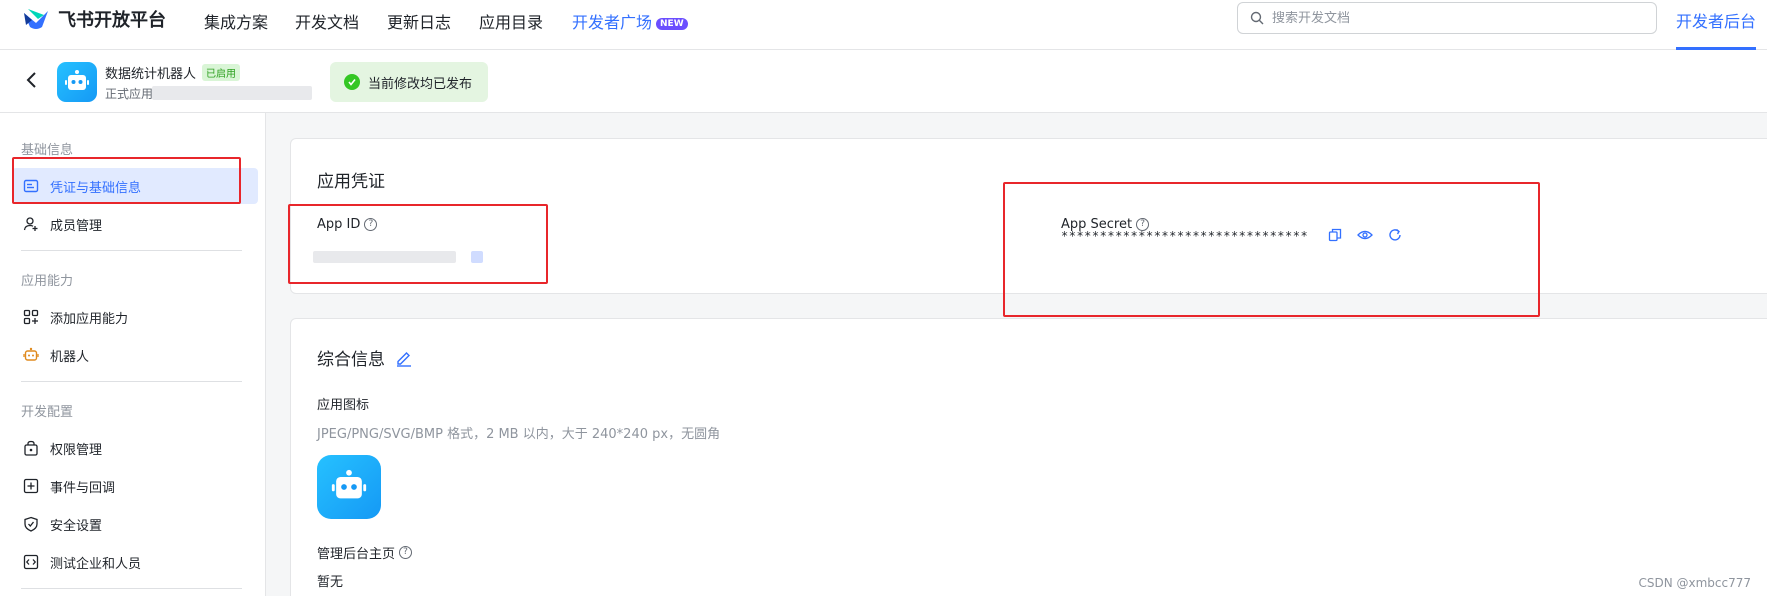 Image resolution: width=1767 pixels, height=596 pixels. Describe the element at coordinates (343, 405) in the screenshot. I see `app-icon-label: 应用图标` at that location.